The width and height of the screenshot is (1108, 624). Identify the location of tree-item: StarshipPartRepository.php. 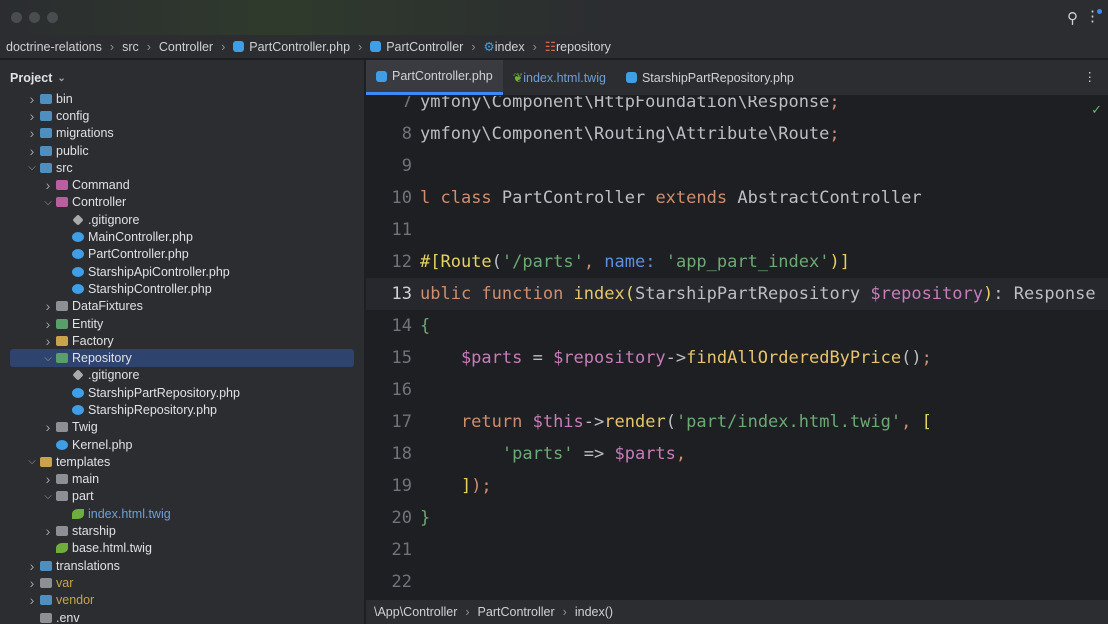
(182, 392).